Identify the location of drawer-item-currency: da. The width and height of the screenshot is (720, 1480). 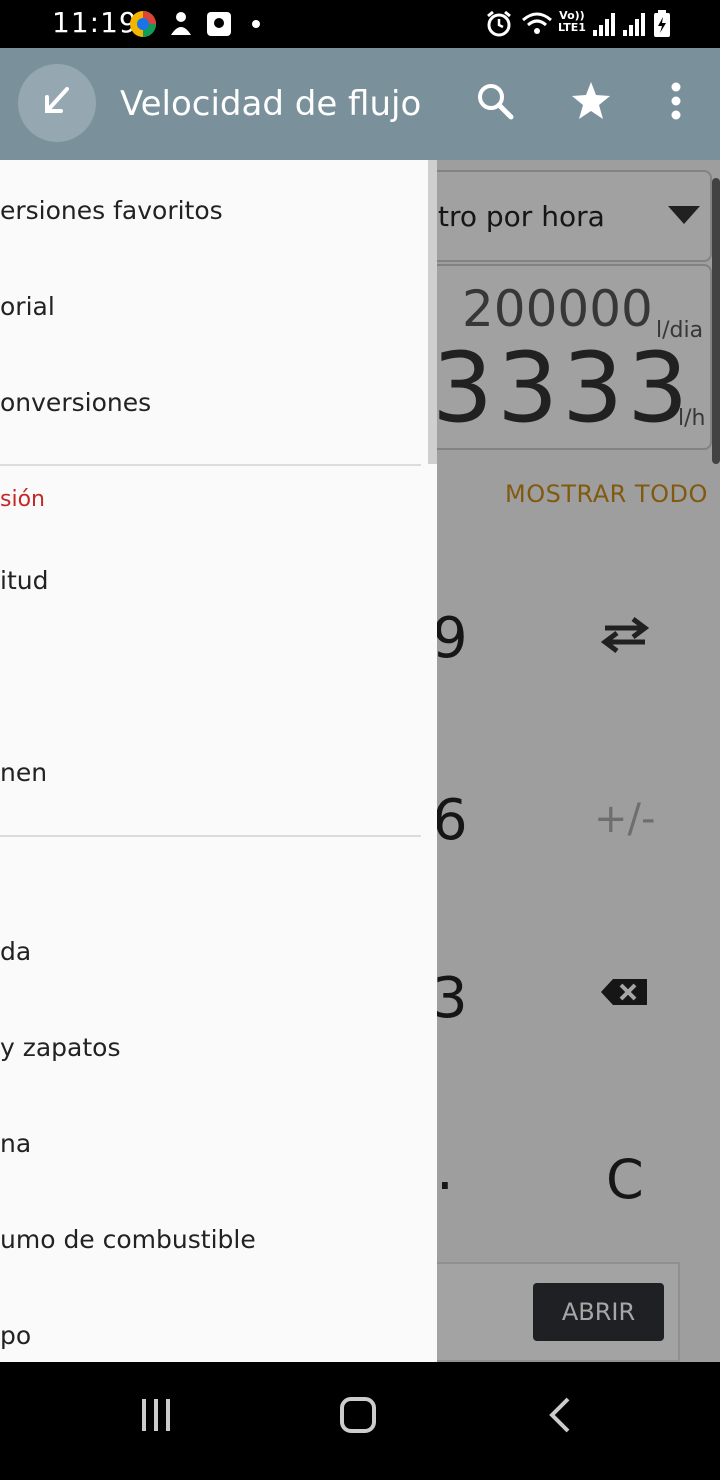
(15, 951).